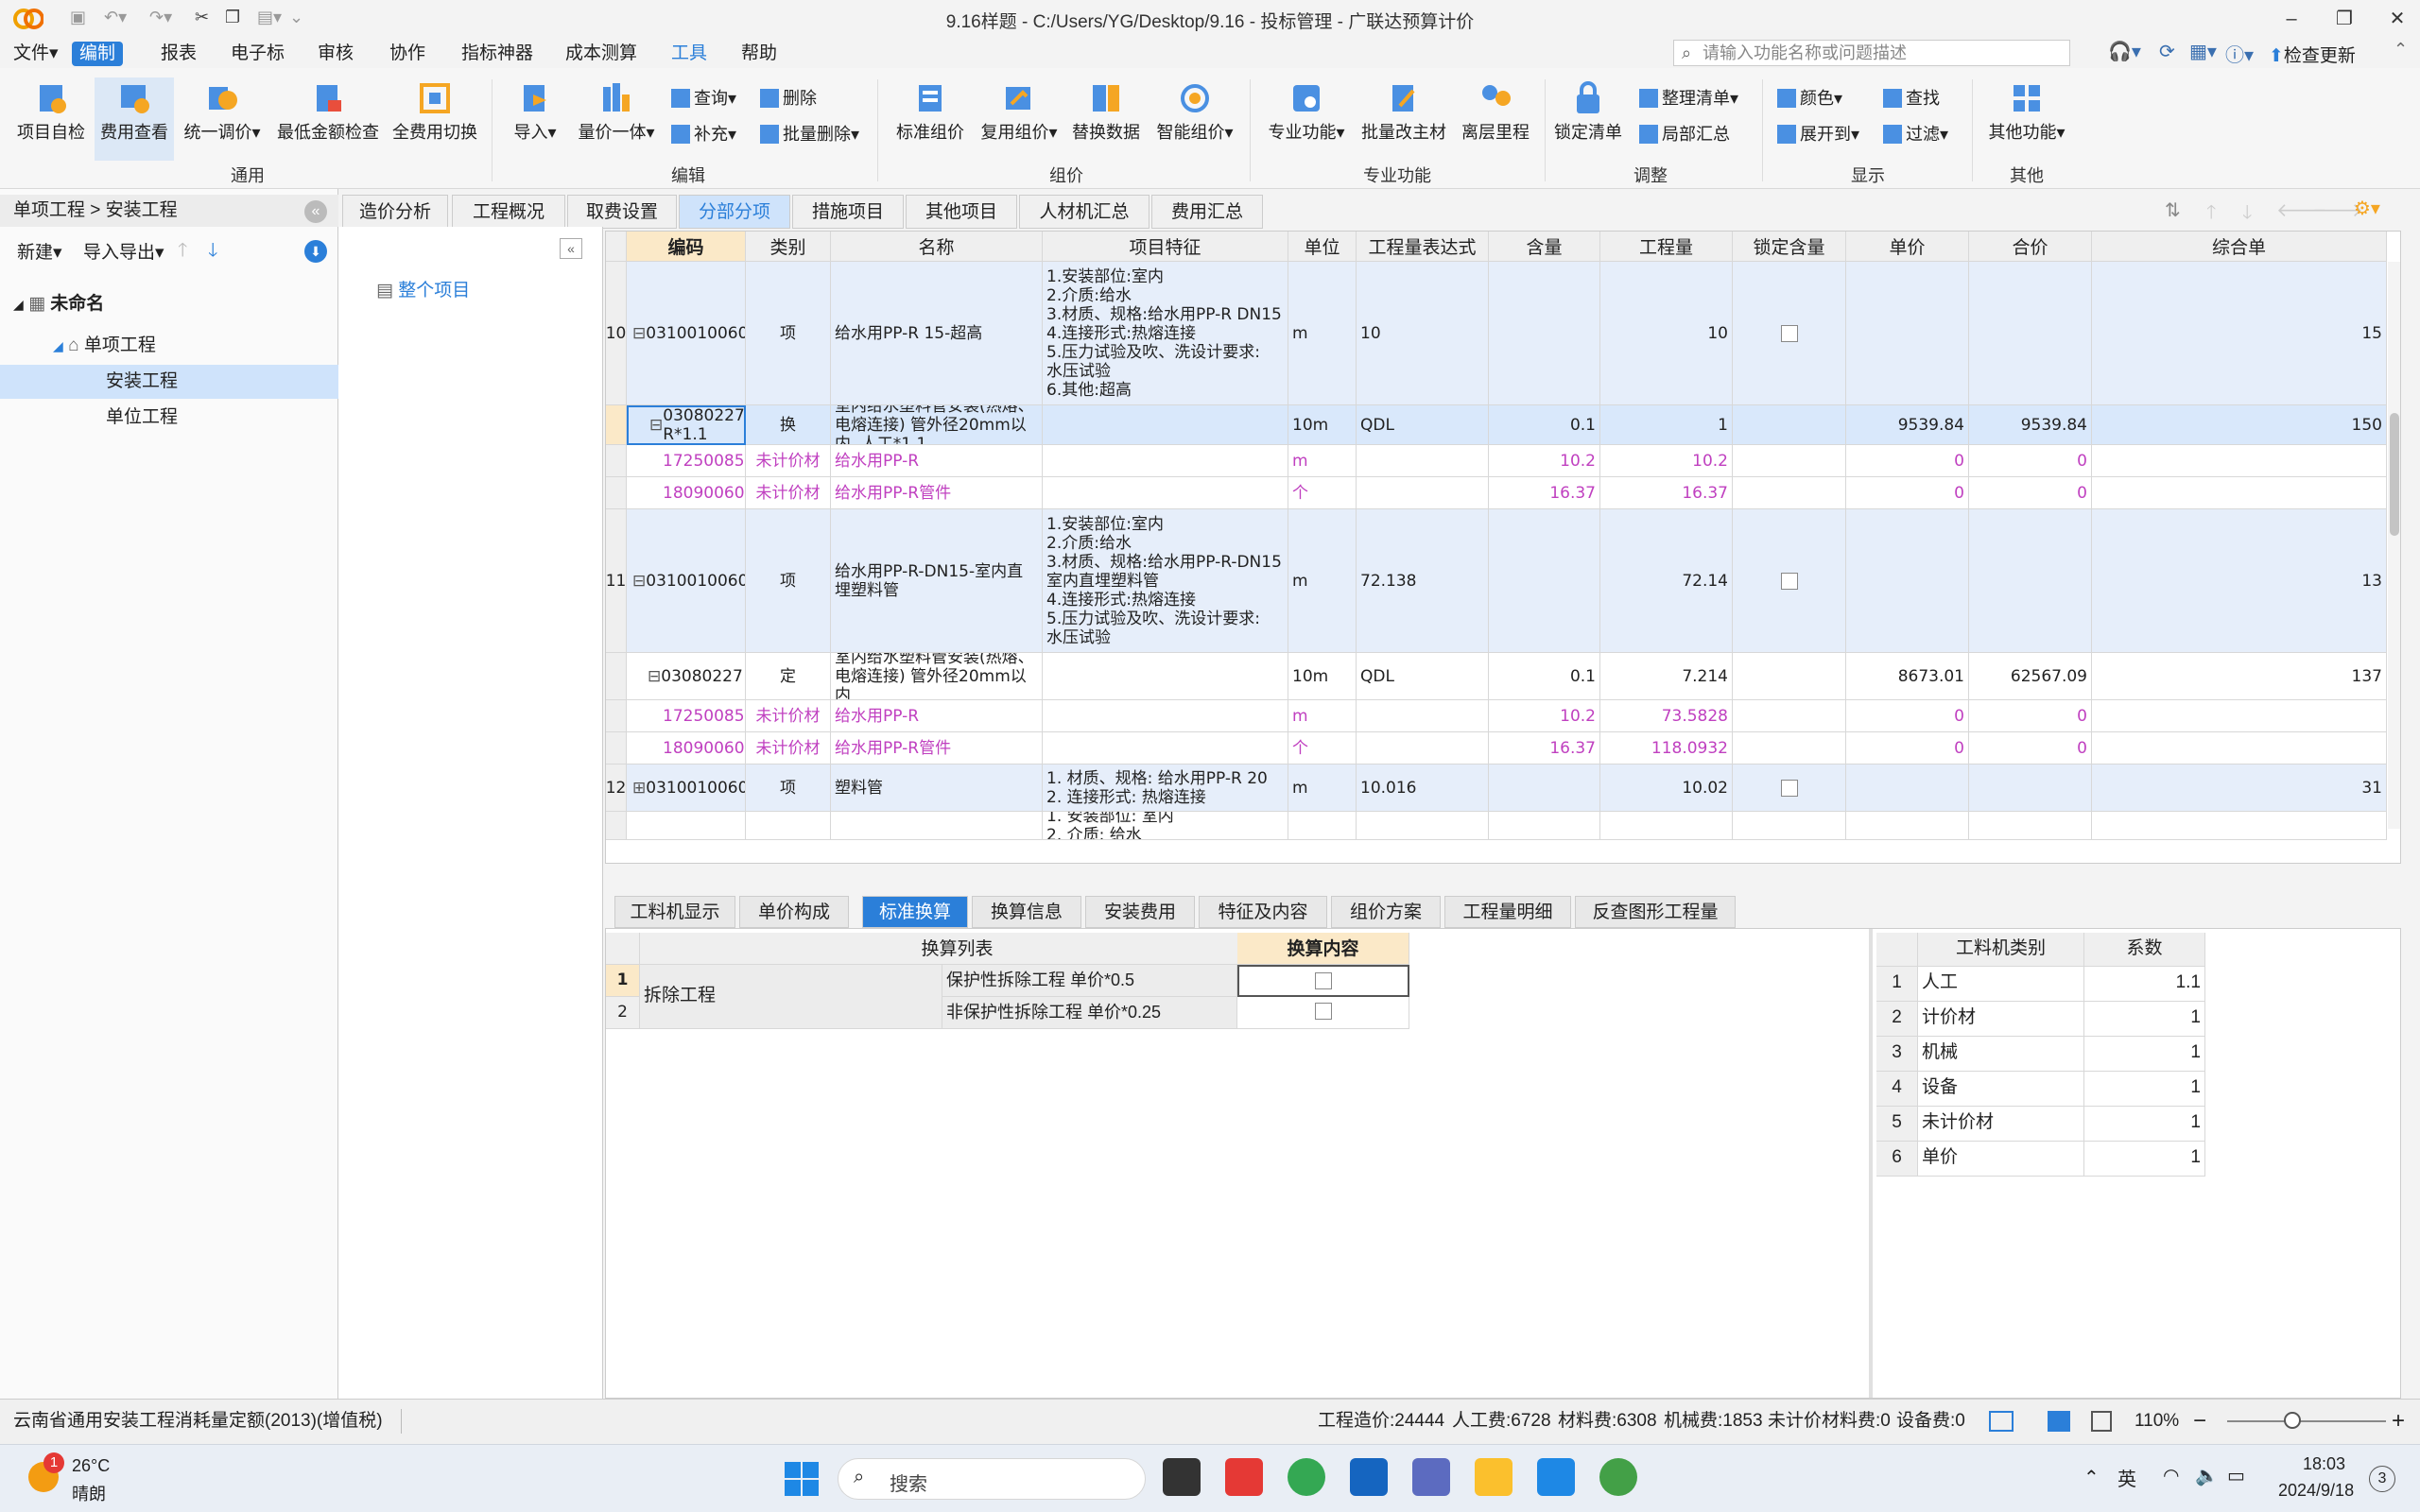  Describe the element at coordinates (686, 676) in the screenshot. I see `grid-cell-code: ⊟ 03080227` at that location.